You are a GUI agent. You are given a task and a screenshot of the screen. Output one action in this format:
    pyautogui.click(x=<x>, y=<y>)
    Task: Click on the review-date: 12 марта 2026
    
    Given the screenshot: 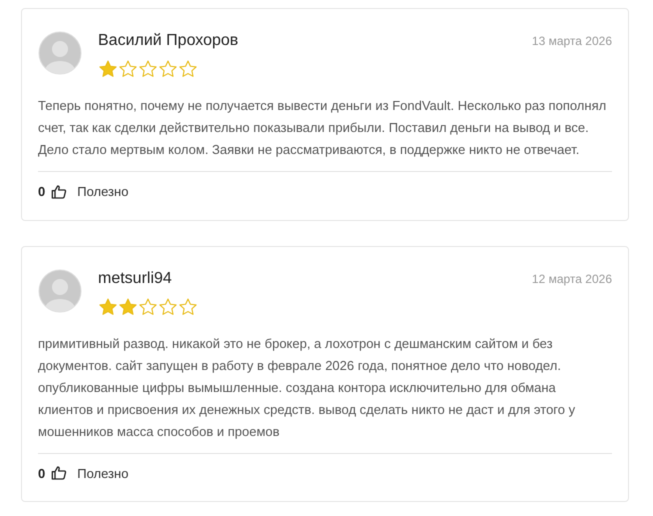 What is the action you would take?
    pyautogui.click(x=572, y=279)
    